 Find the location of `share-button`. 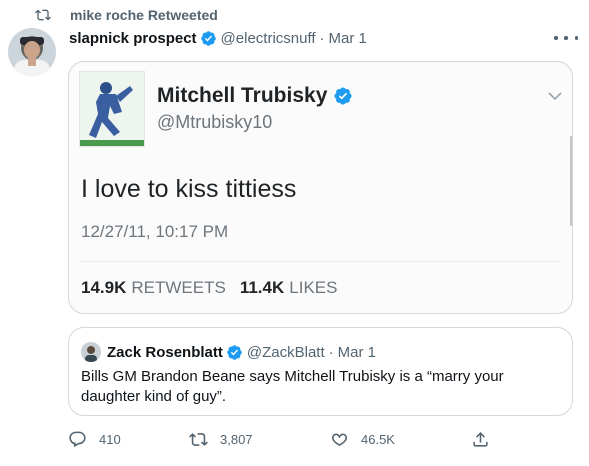

share-button is located at coordinates (486, 439).